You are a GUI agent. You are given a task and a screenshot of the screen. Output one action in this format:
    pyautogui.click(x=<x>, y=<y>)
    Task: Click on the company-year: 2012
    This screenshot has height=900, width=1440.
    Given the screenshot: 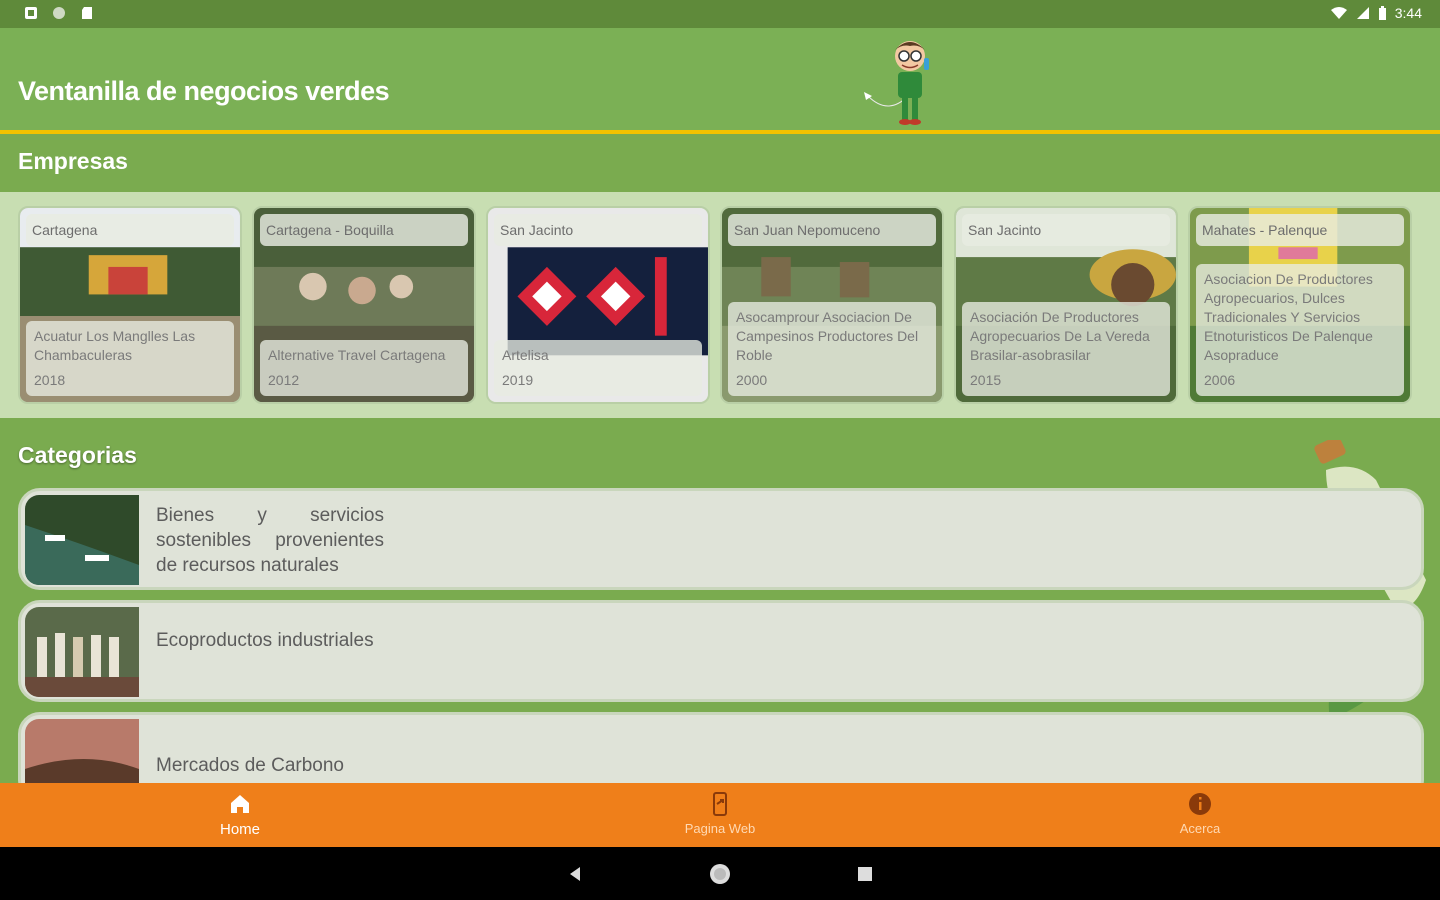 What is the action you would take?
    pyautogui.click(x=284, y=380)
    